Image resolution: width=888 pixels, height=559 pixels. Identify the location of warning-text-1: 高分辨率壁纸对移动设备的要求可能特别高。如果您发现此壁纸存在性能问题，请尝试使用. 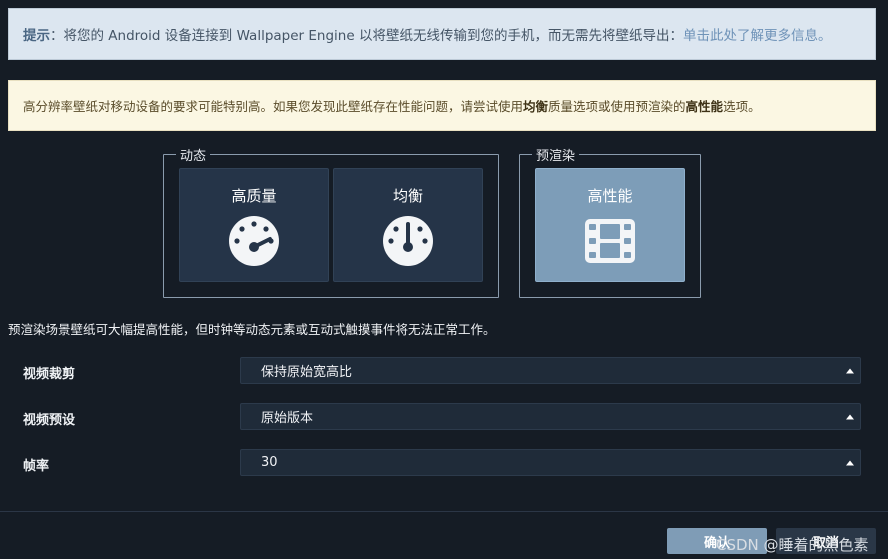
(273, 106).